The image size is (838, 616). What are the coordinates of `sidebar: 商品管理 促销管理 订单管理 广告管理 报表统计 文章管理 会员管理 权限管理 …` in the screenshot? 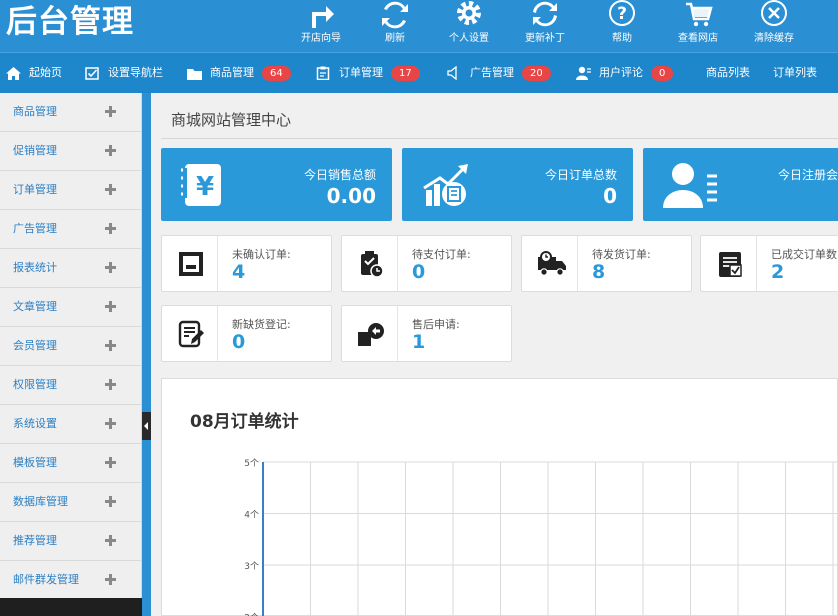 It's located at (71, 354).